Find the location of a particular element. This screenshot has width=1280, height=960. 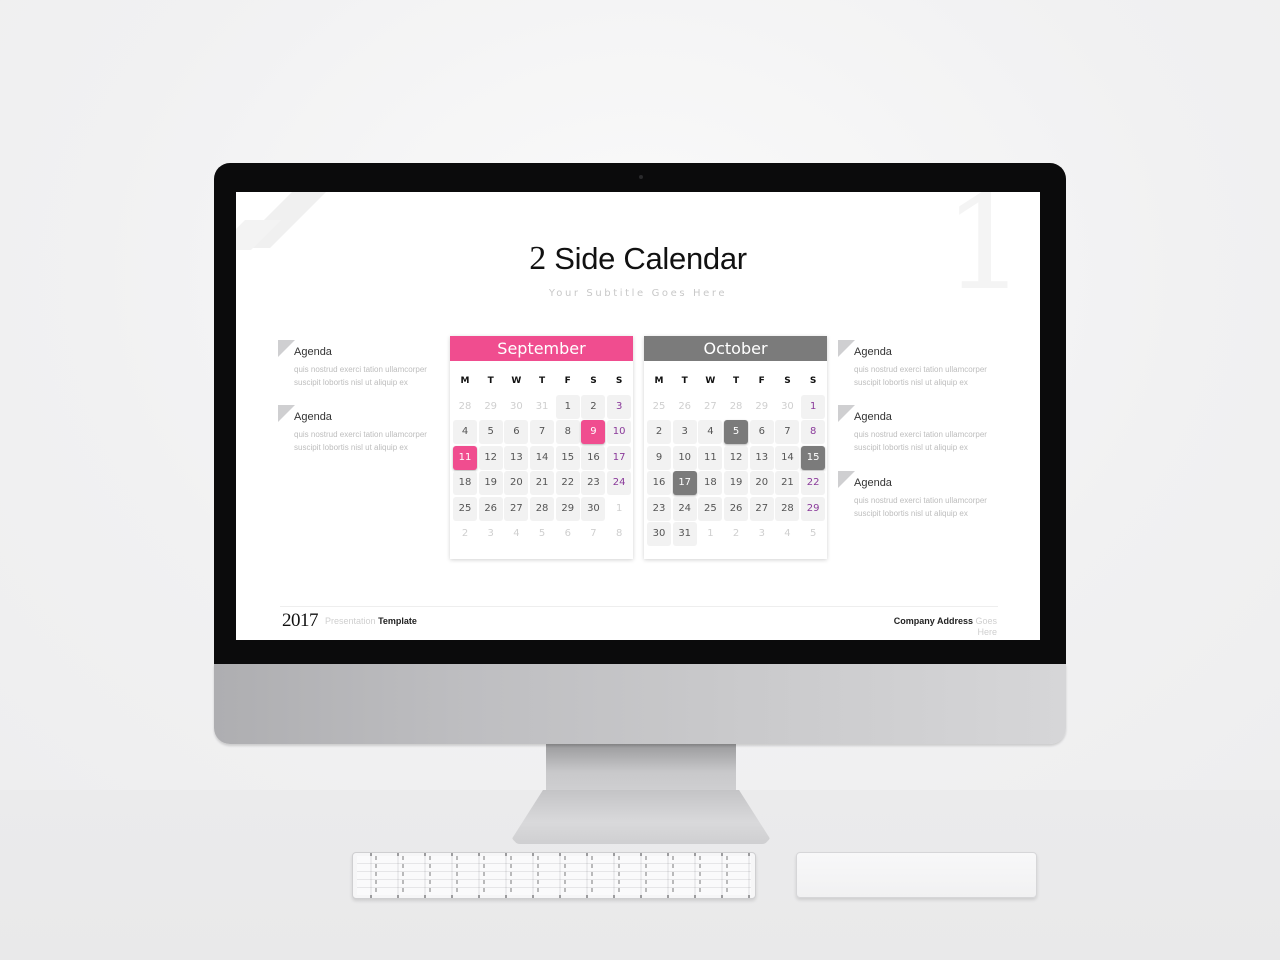

monitor-chin is located at coordinates (640, 704).